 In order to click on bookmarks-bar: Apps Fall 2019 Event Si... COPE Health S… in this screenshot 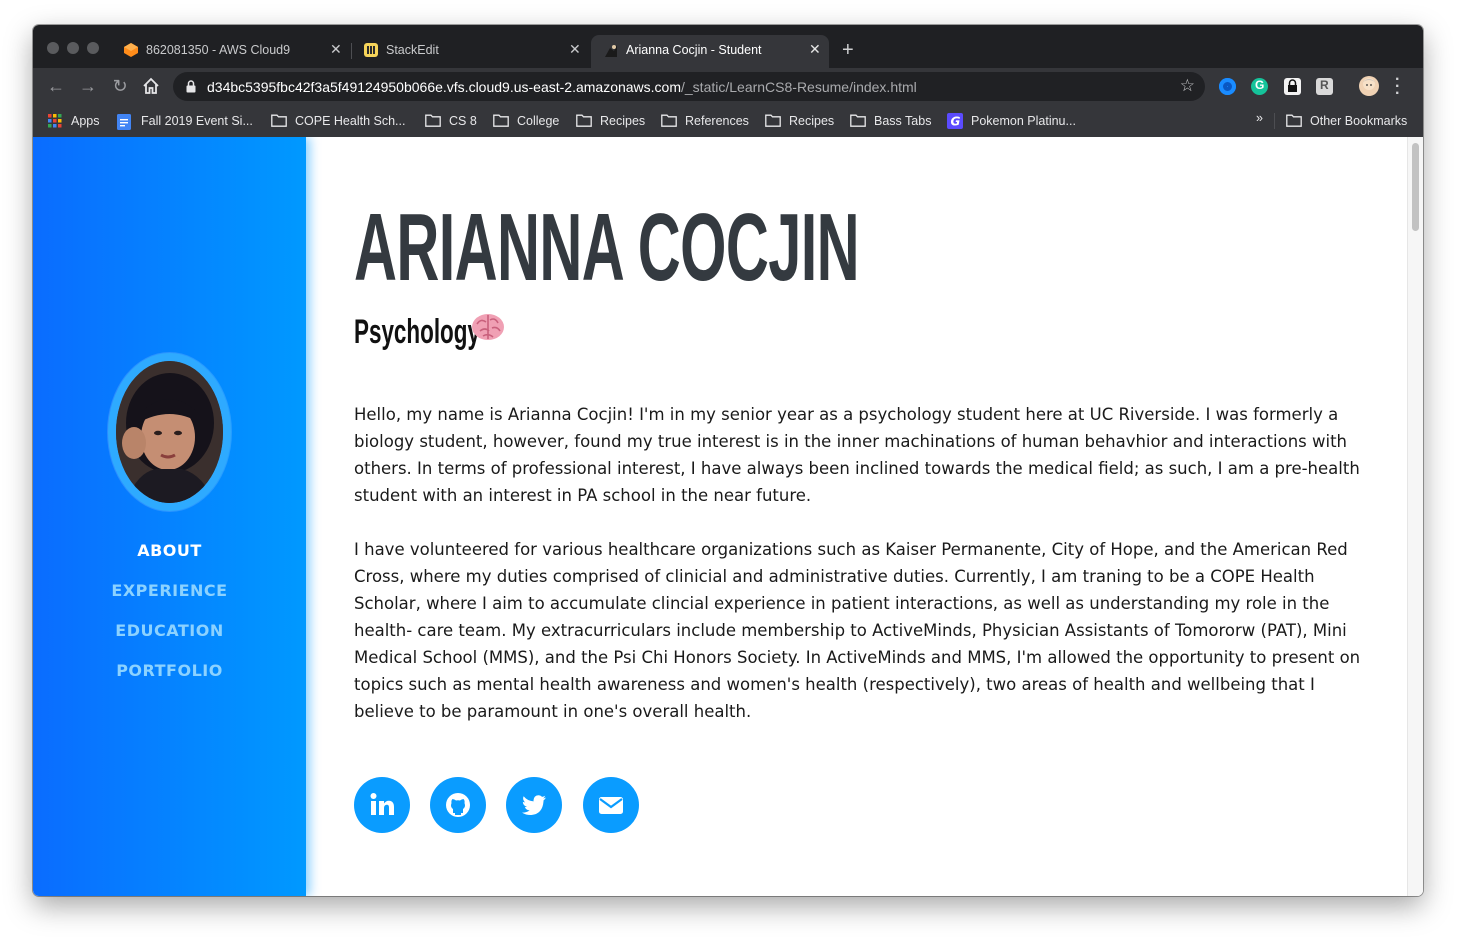, I will do `click(728, 121)`.